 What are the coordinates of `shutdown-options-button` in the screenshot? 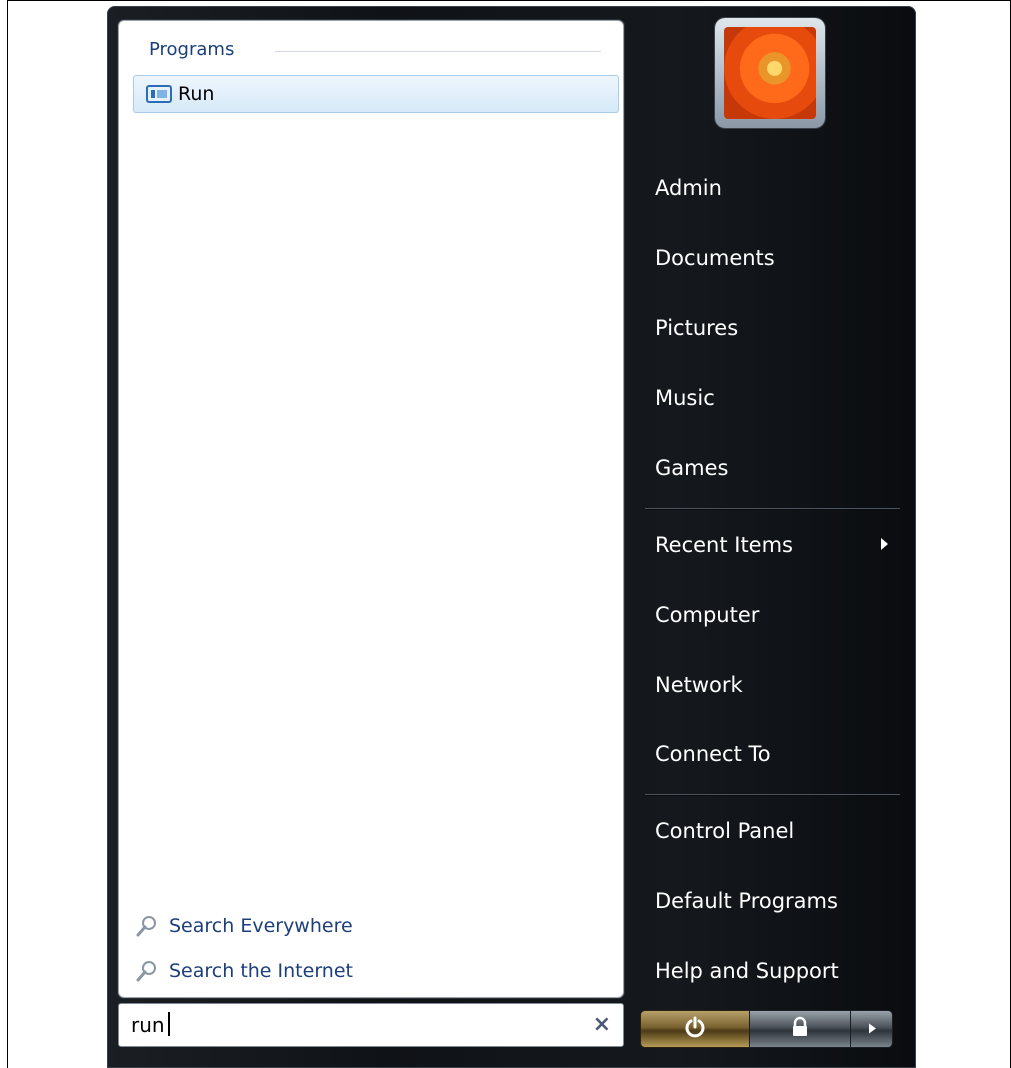 It's located at (871, 1029).